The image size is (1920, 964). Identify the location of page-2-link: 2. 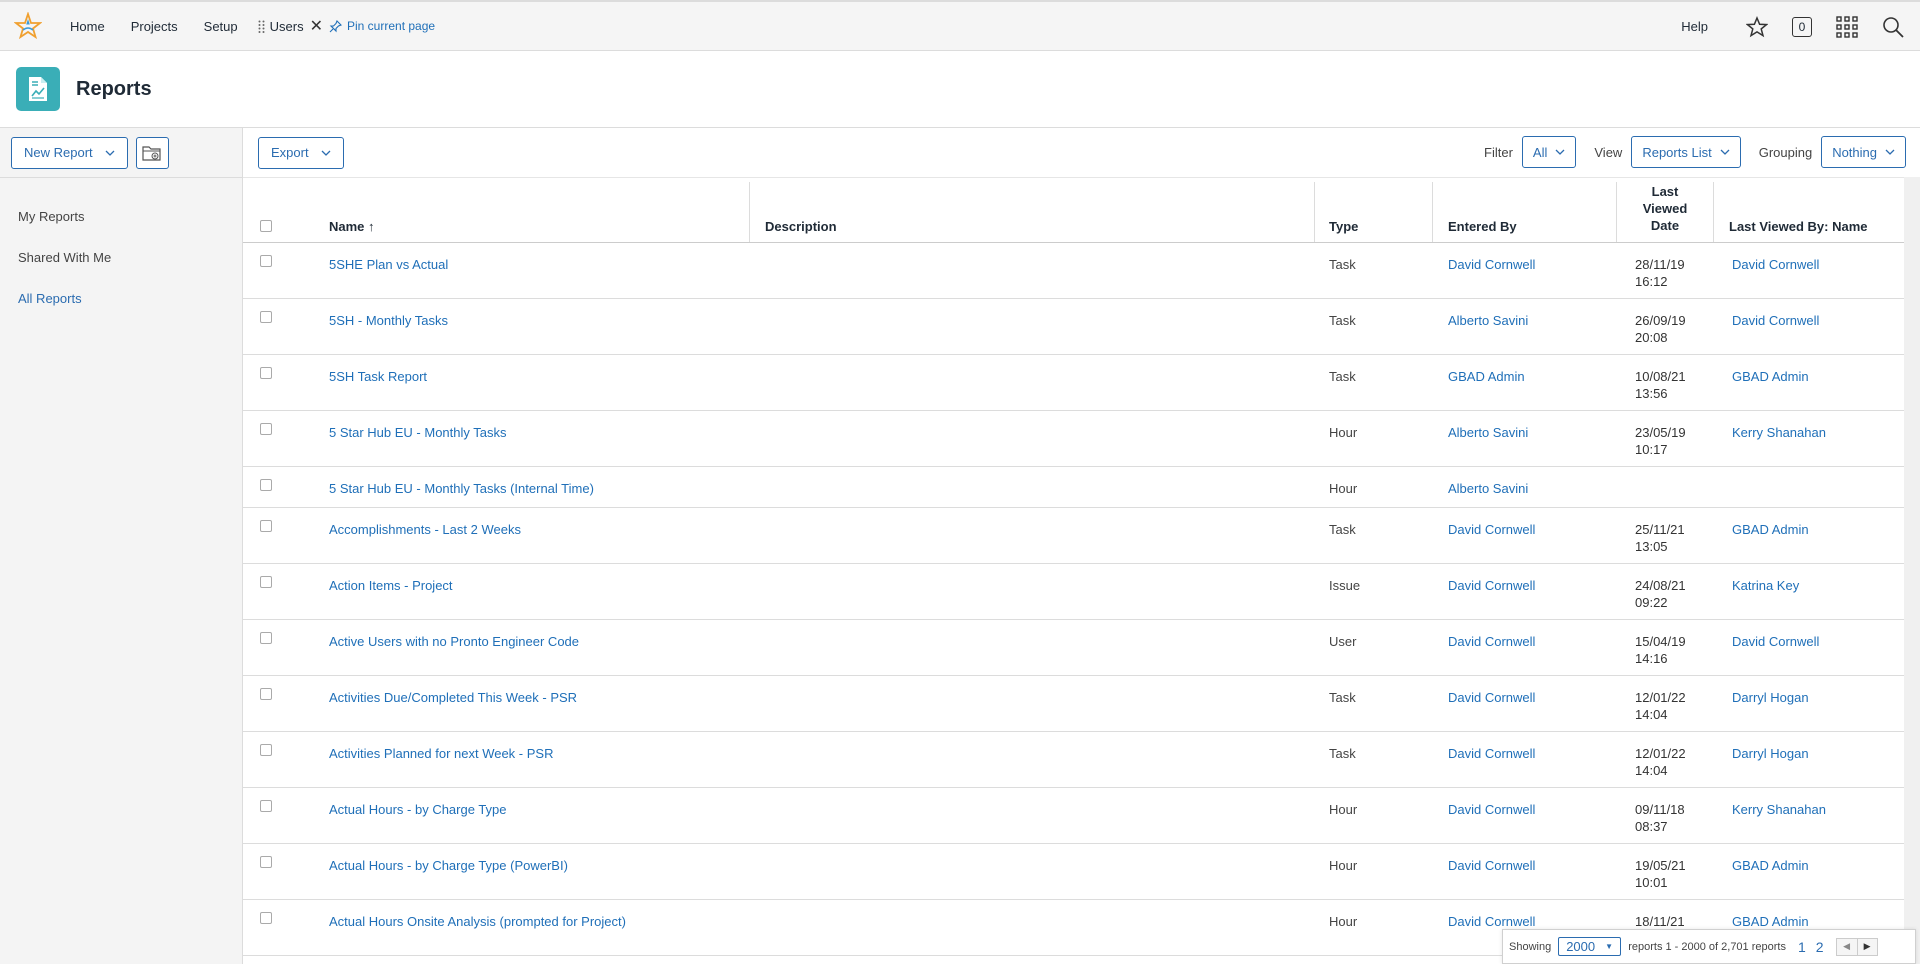
(1820, 947).